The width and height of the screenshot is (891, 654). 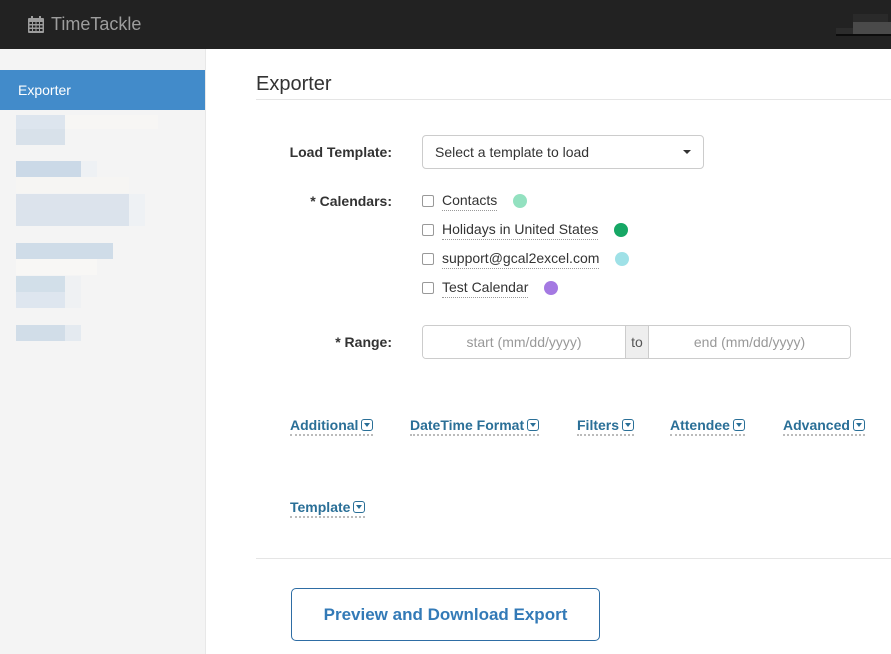 What do you see at coordinates (470, 201) in the screenshot?
I see `calendar-name: Contacts` at bounding box center [470, 201].